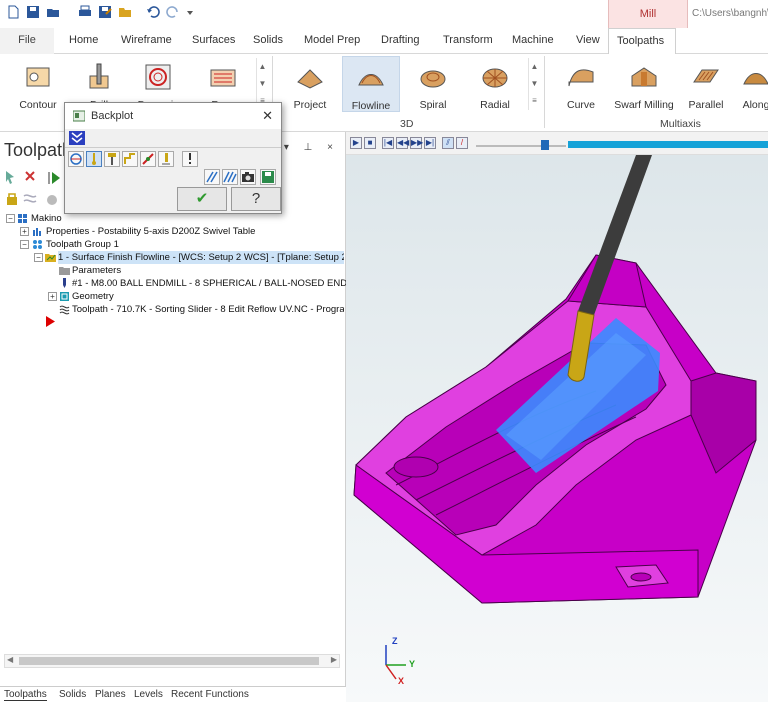 This screenshot has height=702, width=768. Describe the element at coordinates (24, 231) in the screenshot. I see `expander-properties: +` at that location.